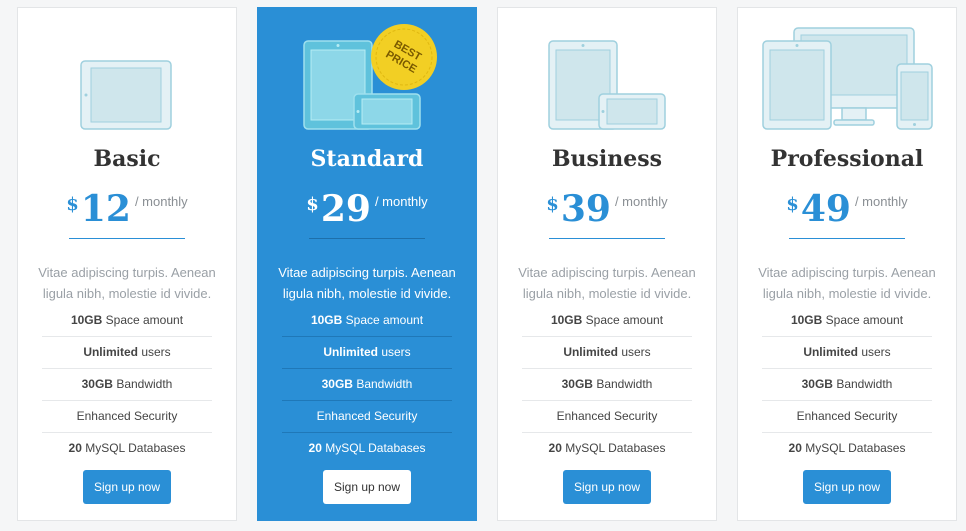 The width and height of the screenshot is (966, 531). Describe the element at coordinates (127, 159) in the screenshot. I see `plan-title: Basic` at that location.